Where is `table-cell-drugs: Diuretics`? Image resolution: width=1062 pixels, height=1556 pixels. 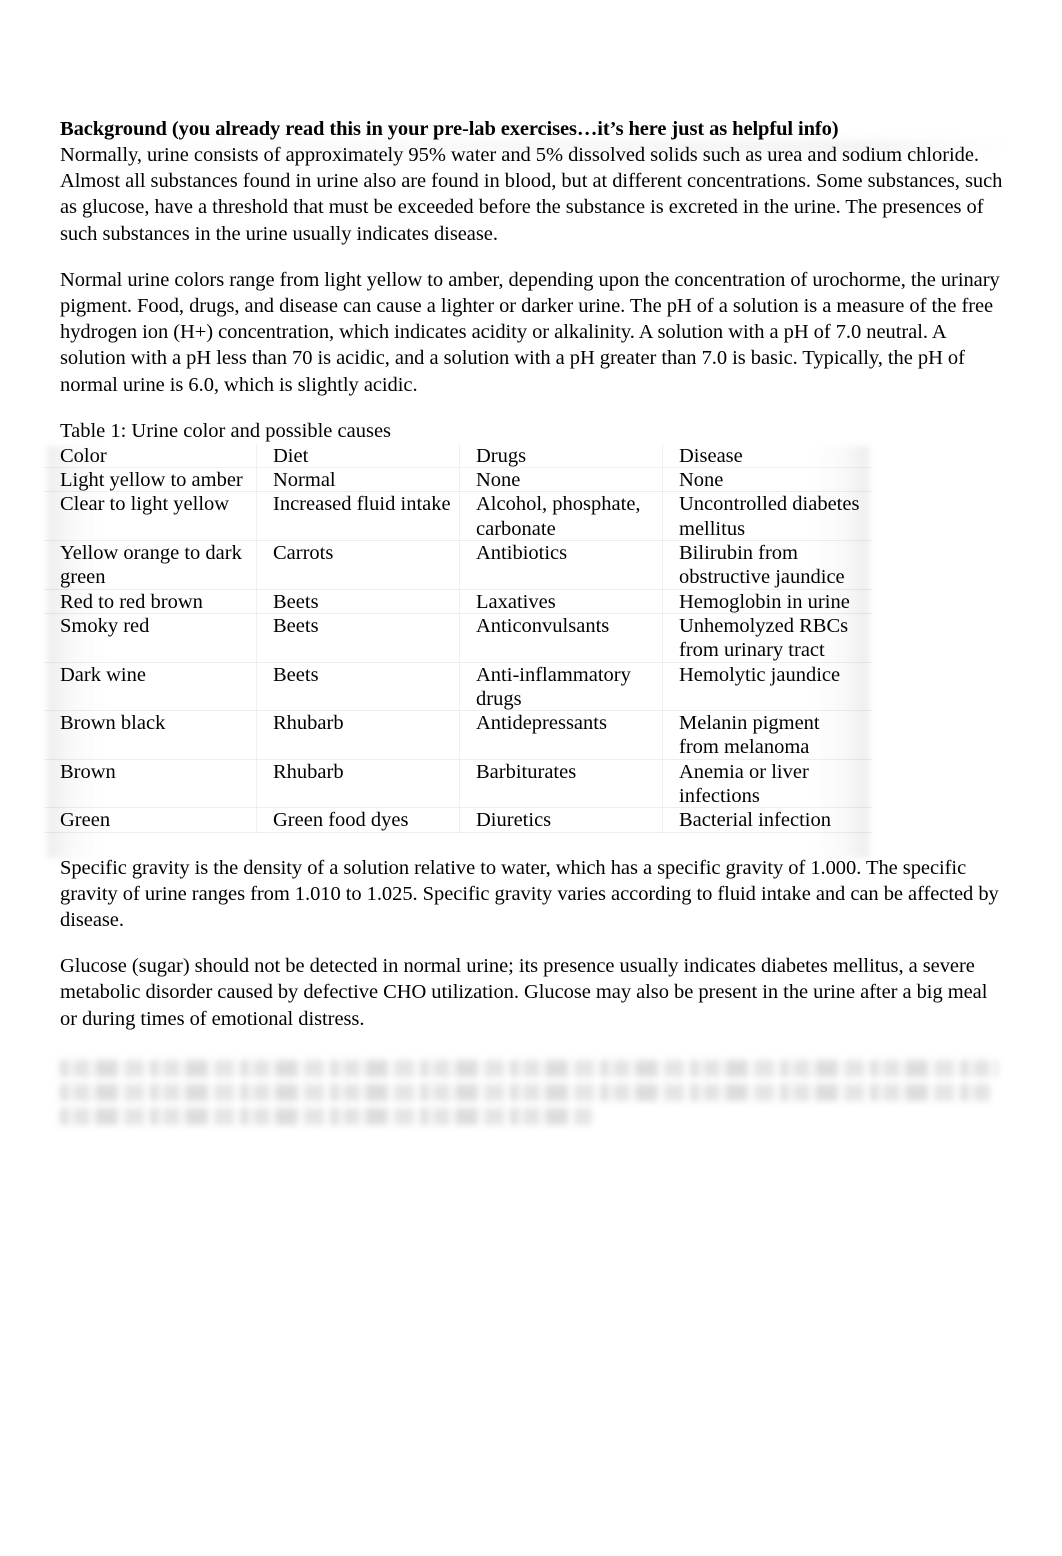 table-cell-drugs: Diuretics is located at coordinates (561, 820).